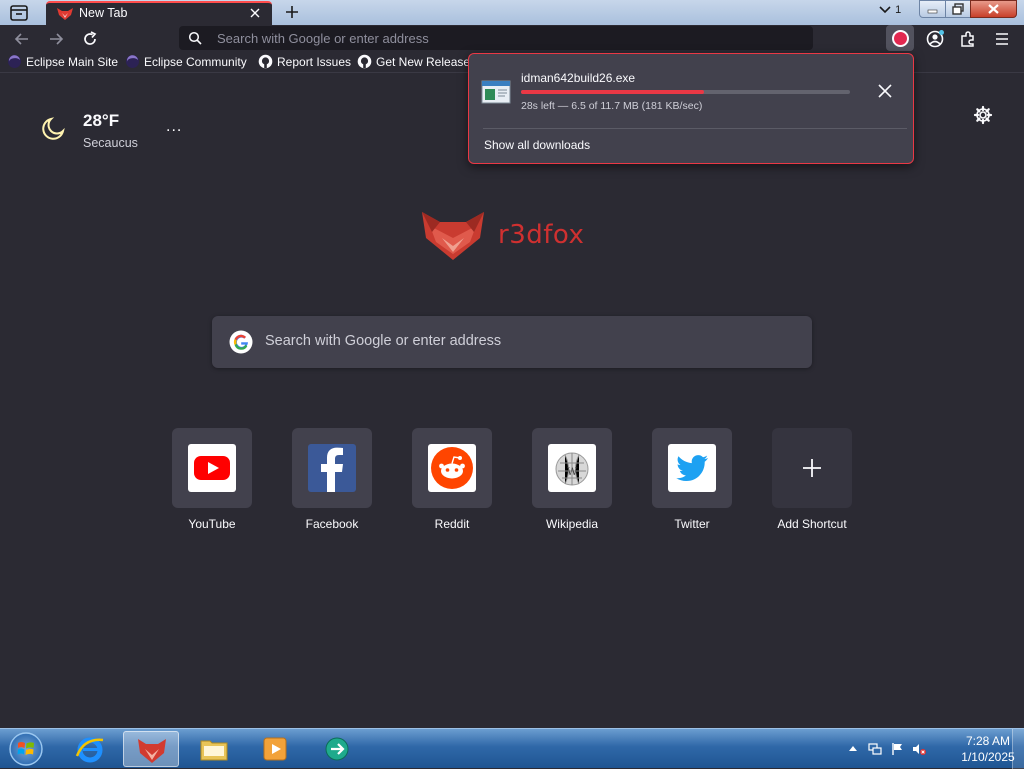  Describe the element at coordinates (26, 749) in the screenshot. I see `start-orb-icon` at that location.